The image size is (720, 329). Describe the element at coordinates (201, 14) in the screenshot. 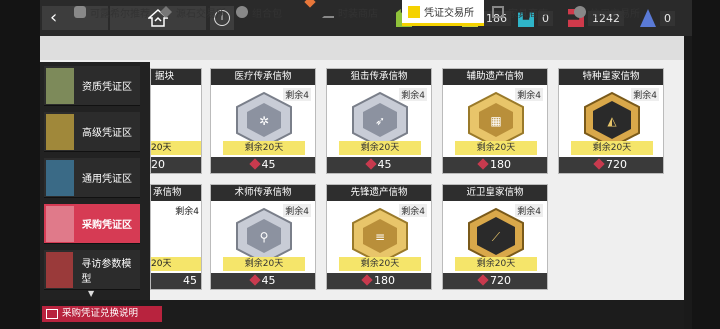

I see `tab-label: 源石交易所` at that location.